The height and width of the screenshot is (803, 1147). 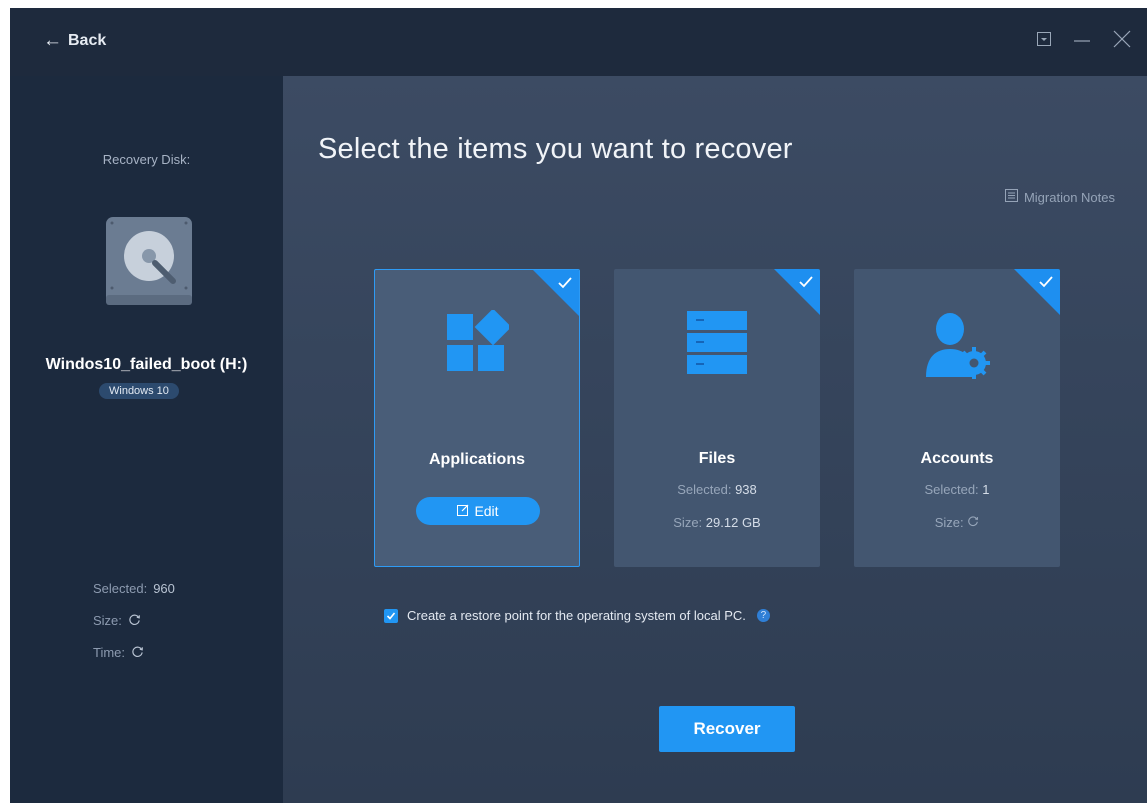 What do you see at coordinates (391, 615) in the screenshot?
I see `restore-point-checkbox` at bounding box center [391, 615].